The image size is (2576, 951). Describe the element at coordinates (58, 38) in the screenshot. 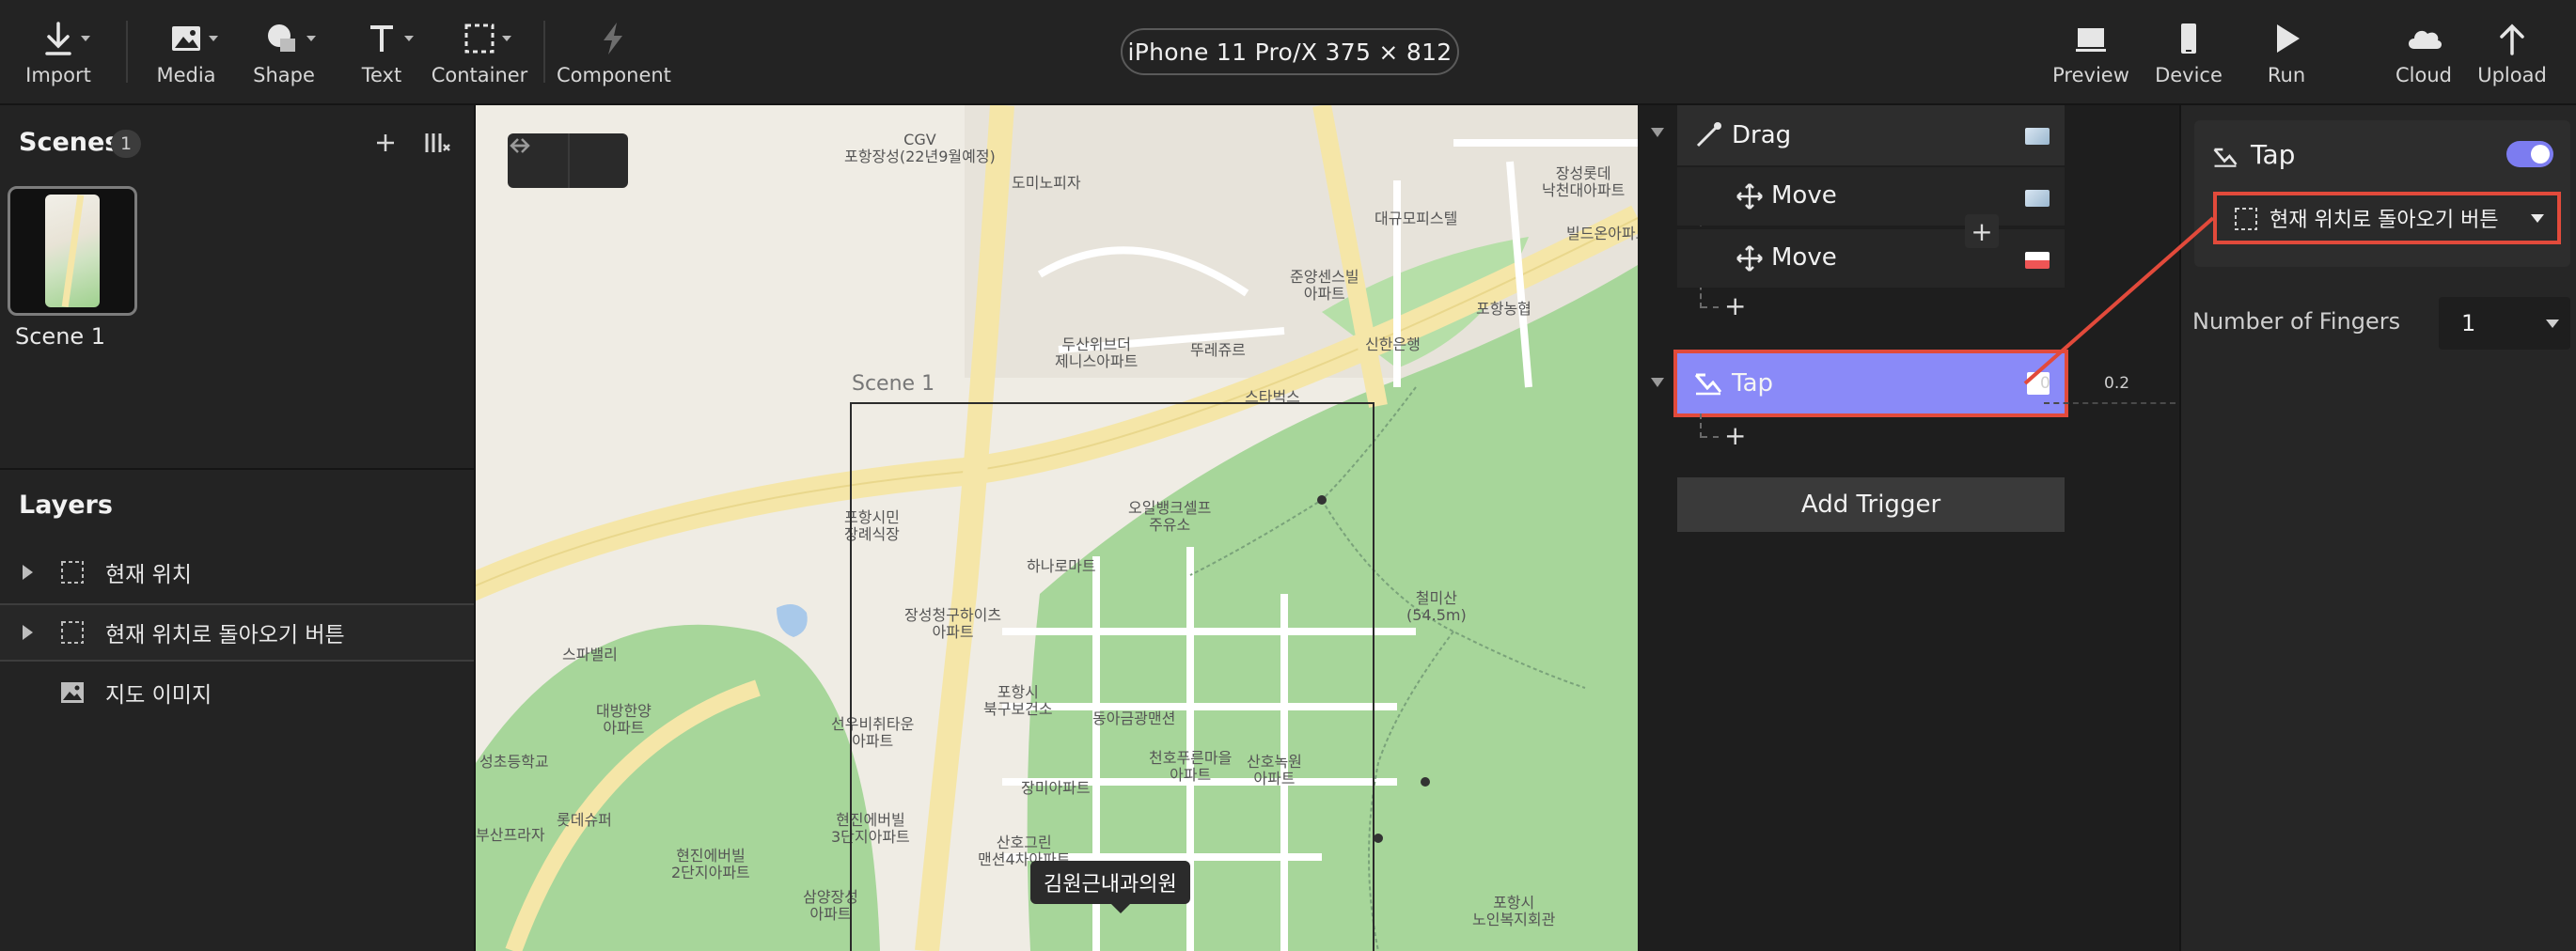

I see `import-icon` at that location.